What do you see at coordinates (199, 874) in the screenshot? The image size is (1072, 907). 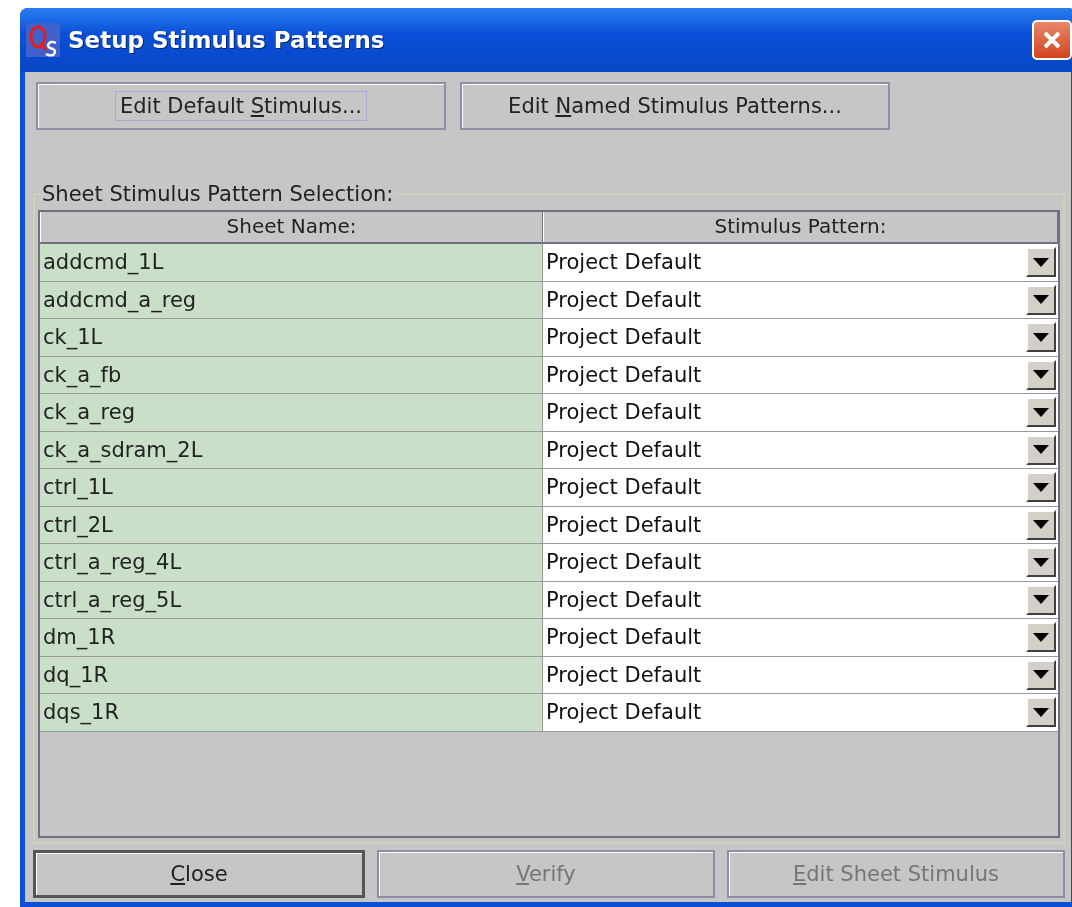 I see `dialog-button: Close` at bounding box center [199, 874].